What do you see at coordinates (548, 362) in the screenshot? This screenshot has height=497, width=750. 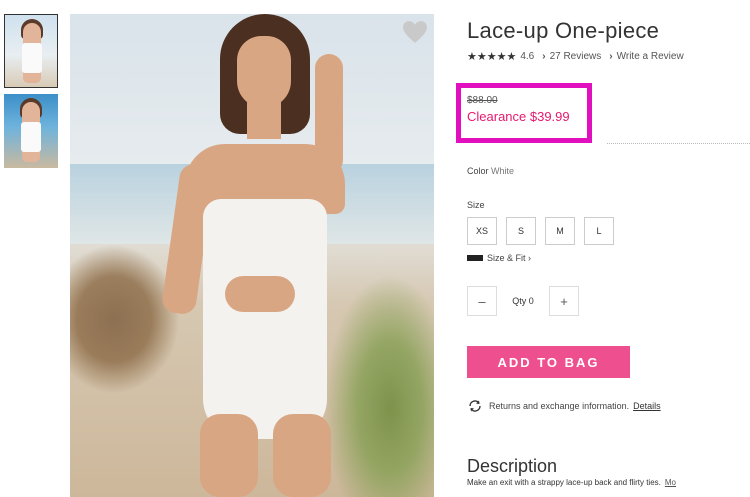 I see `add-to-bag-button: ADD TO BAG` at bounding box center [548, 362].